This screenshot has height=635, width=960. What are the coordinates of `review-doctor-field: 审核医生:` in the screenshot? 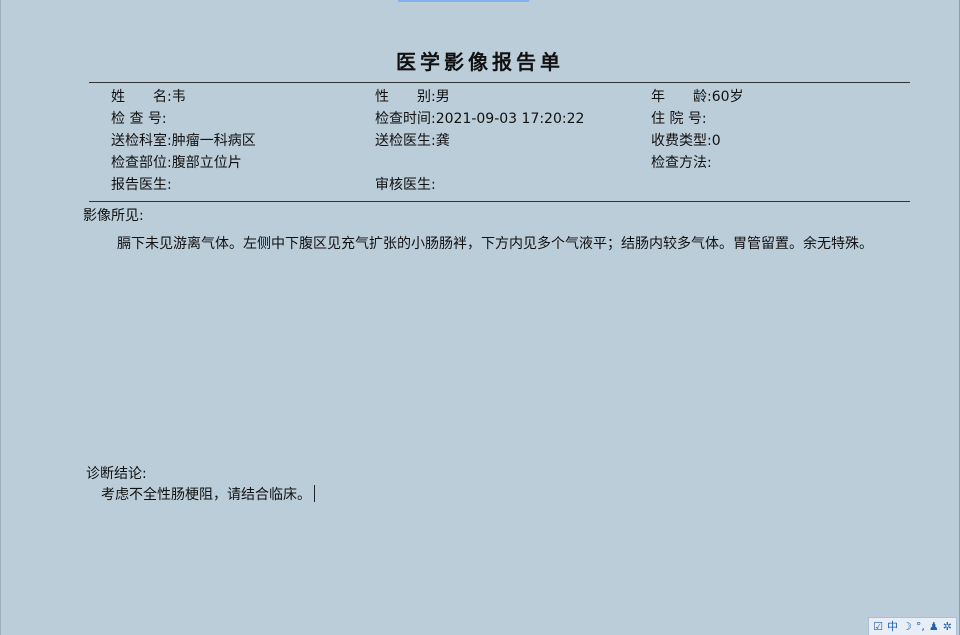 It's located at (405, 185).